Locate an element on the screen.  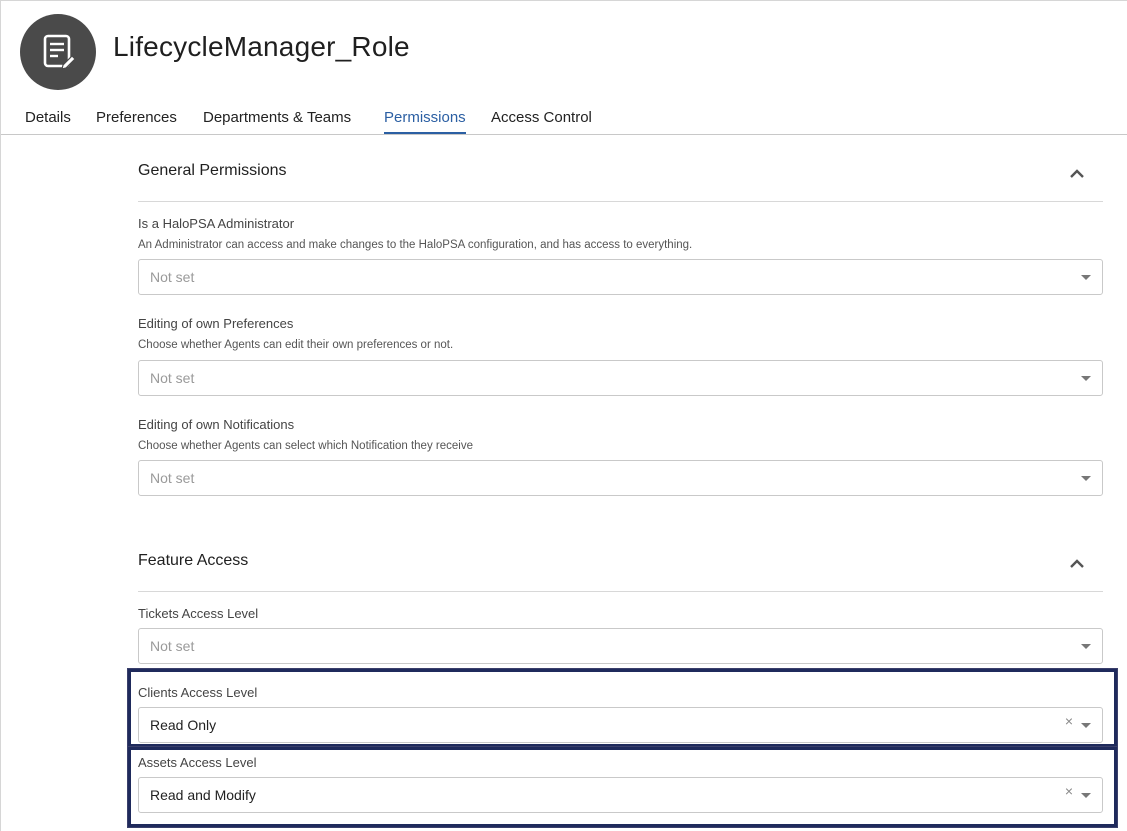
section-title: Feature Access is located at coordinates (193, 560).